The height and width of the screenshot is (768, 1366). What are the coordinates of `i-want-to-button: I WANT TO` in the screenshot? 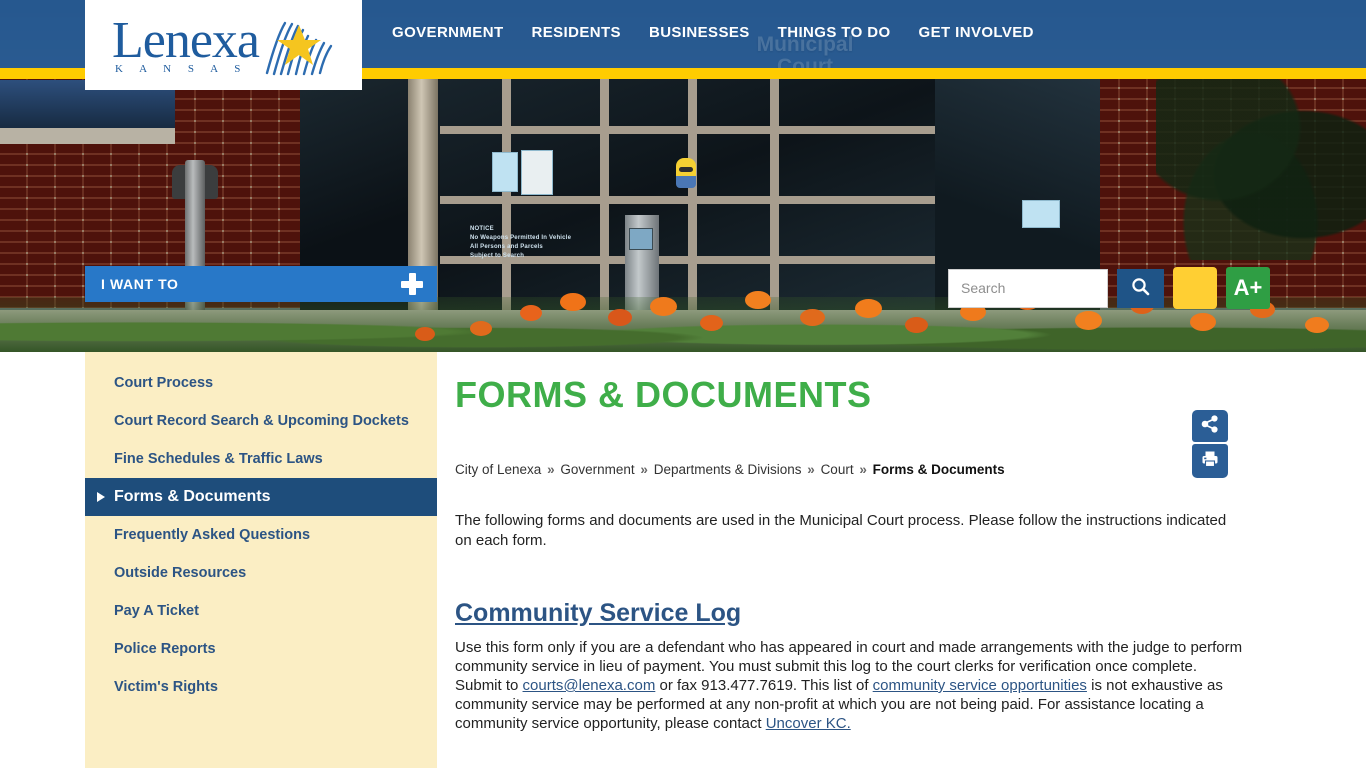 It's located at (261, 284).